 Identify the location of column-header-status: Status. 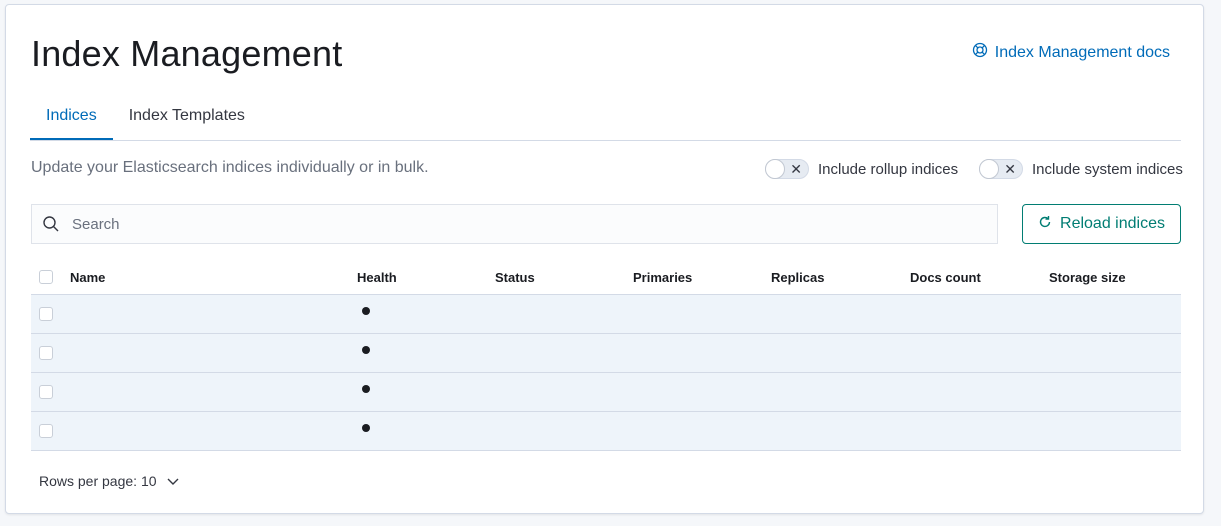
(515, 277).